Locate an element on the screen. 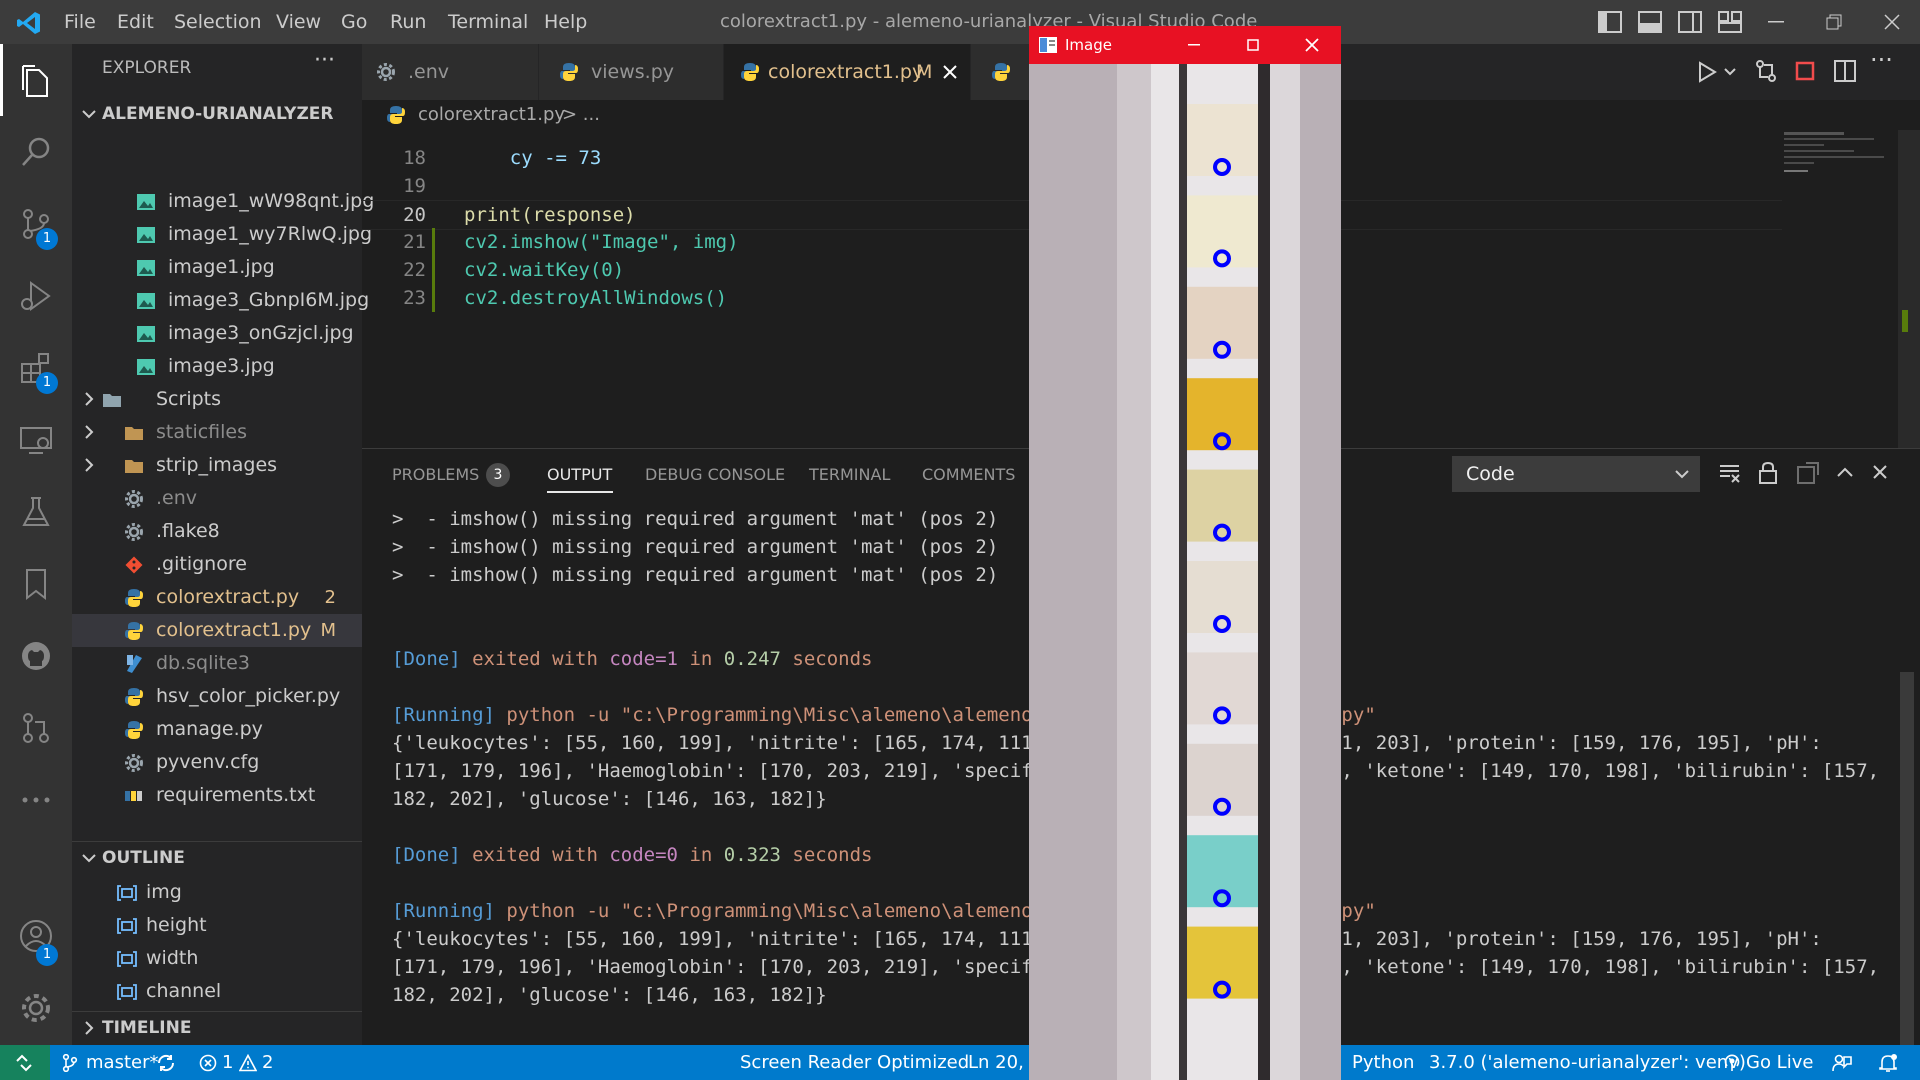 This screenshot has width=1920, height=1080. file-item: image3.jpg is located at coordinates (217, 366).